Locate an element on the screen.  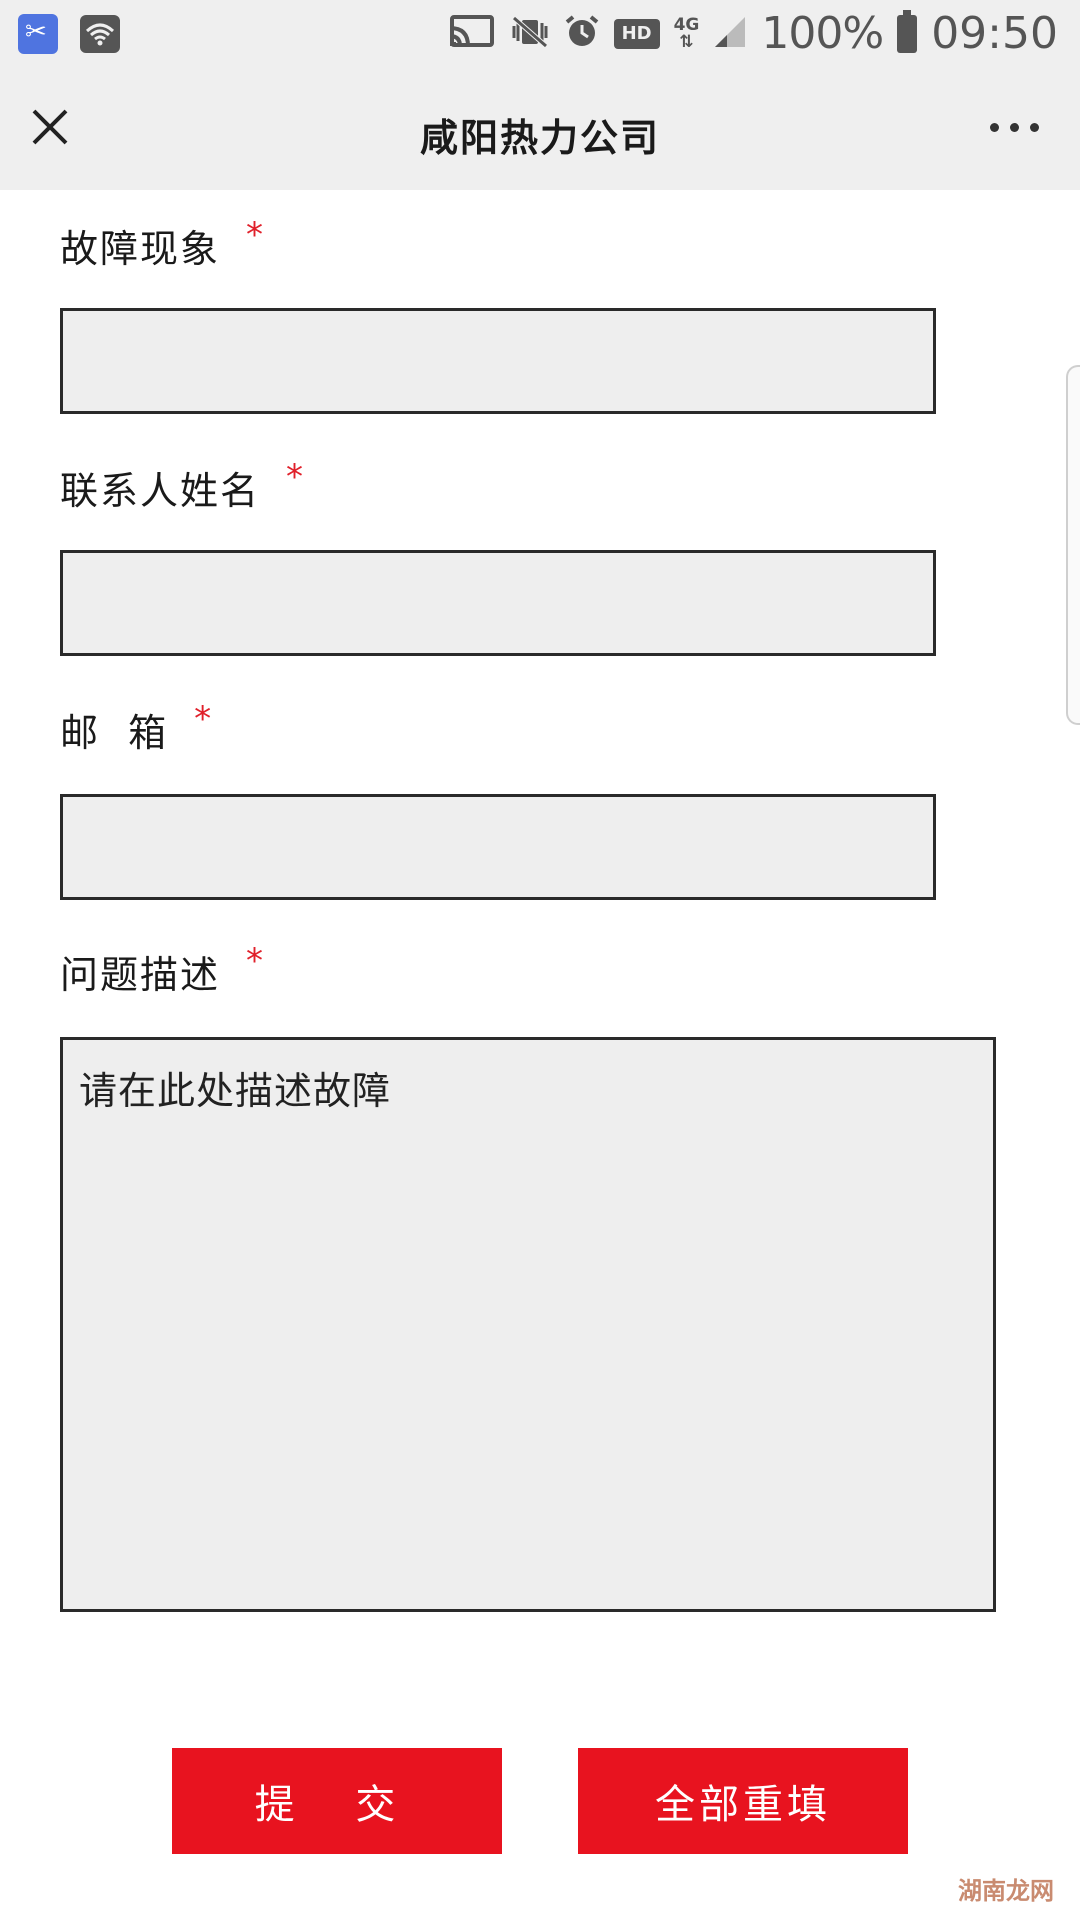
signal-icon is located at coordinates (730, 34).